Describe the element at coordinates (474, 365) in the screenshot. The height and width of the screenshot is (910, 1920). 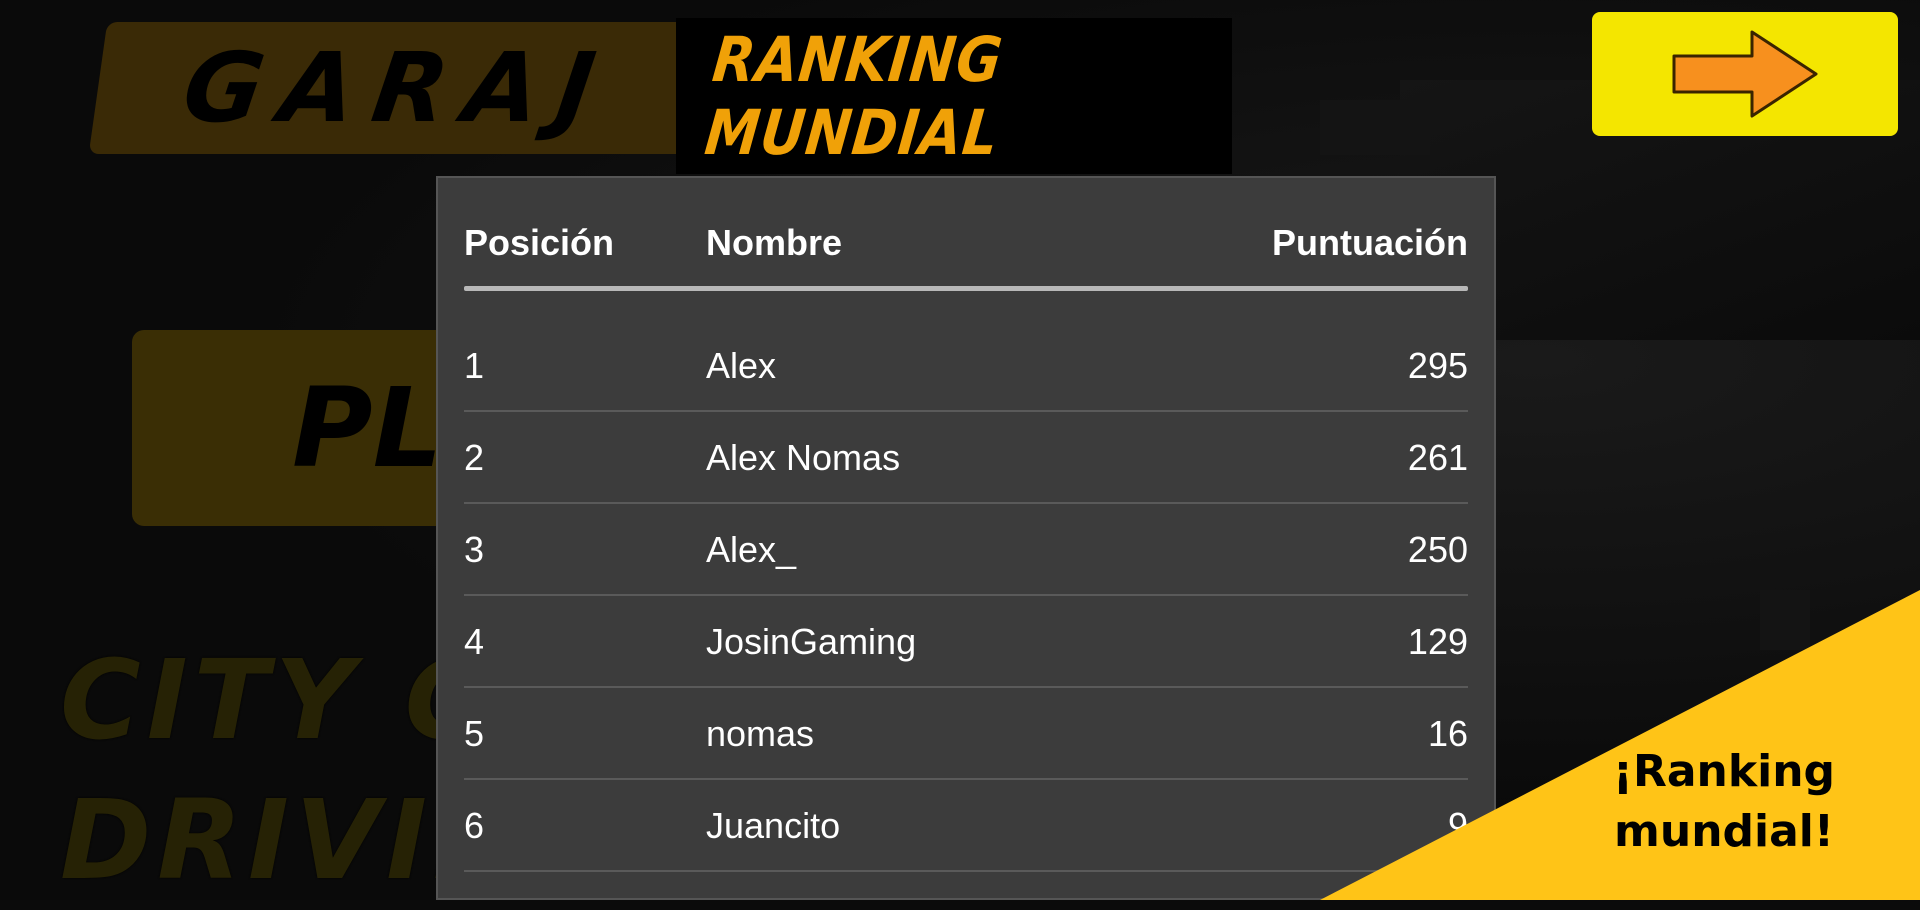
I see `row-position: 1` at that location.